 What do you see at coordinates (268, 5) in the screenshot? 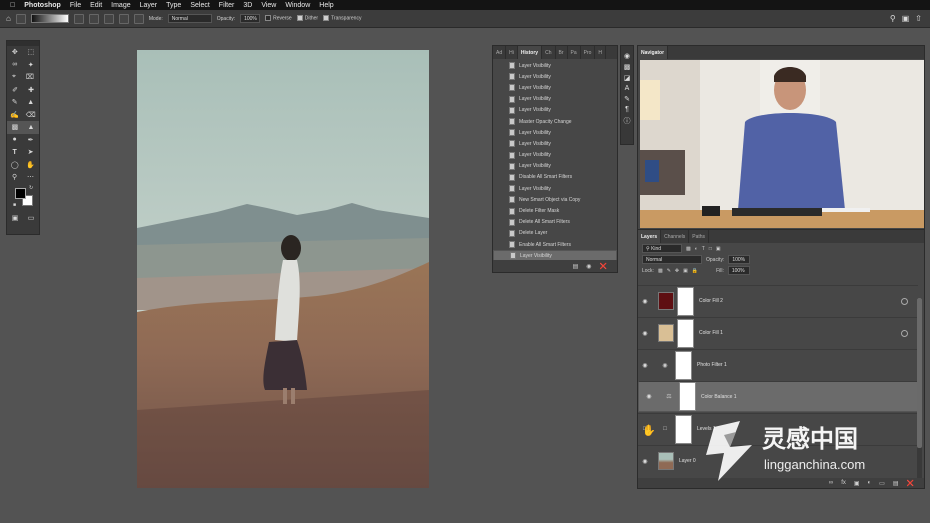
I see `menu-view: View` at bounding box center [268, 5].